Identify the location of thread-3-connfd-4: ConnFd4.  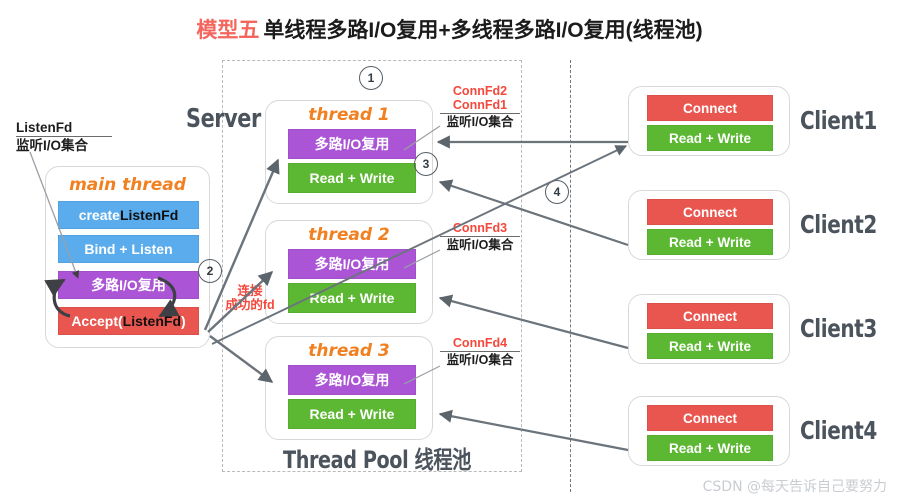
(480, 343).